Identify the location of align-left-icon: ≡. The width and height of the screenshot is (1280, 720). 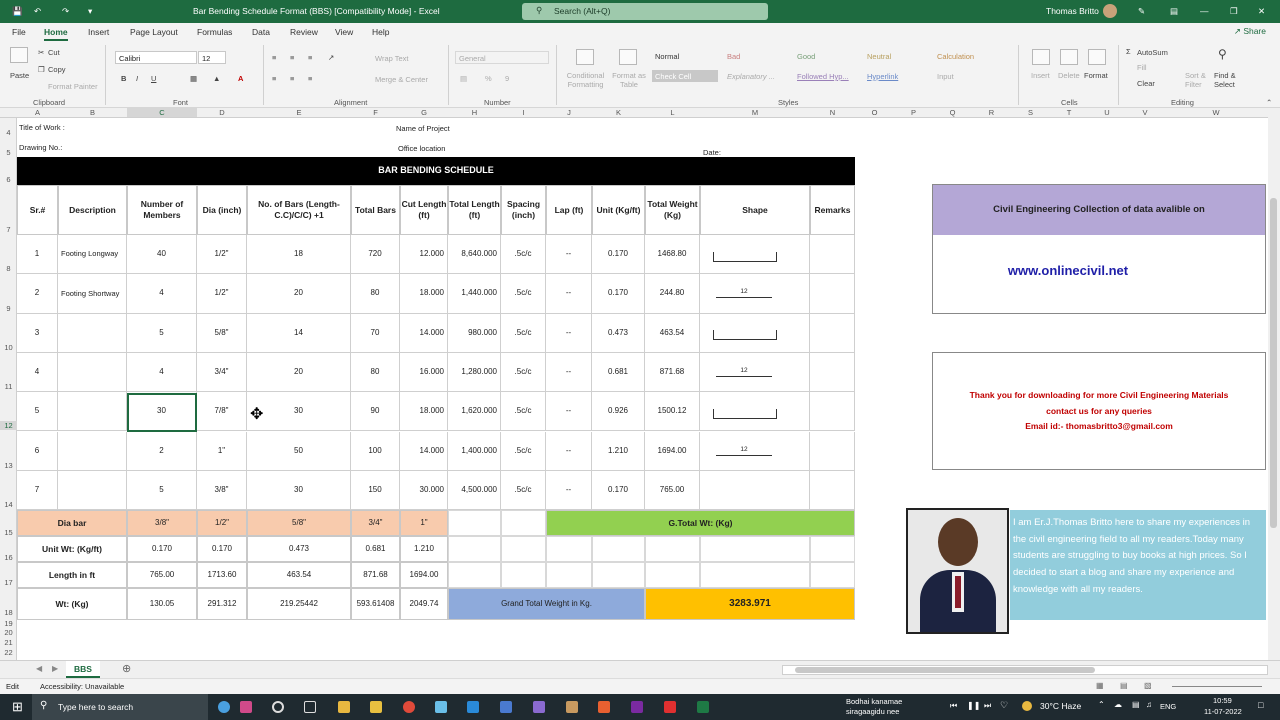
(274, 78).